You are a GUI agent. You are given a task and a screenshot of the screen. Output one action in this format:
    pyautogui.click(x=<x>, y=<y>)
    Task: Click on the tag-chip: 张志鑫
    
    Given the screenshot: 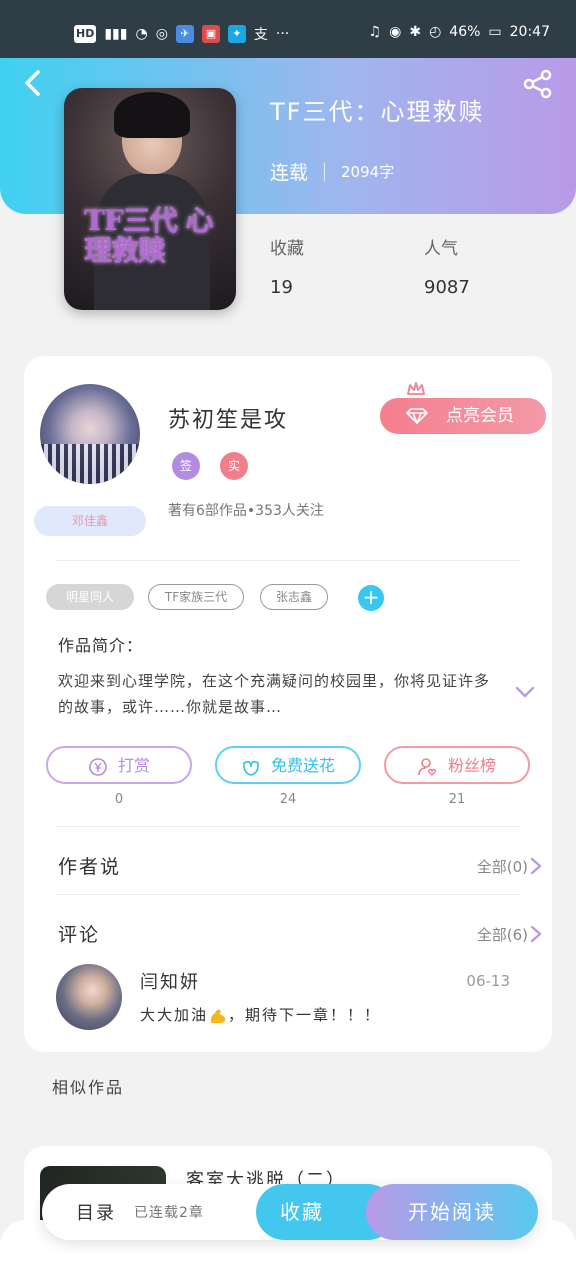 What is the action you would take?
    pyautogui.click(x=294, y=597)
    